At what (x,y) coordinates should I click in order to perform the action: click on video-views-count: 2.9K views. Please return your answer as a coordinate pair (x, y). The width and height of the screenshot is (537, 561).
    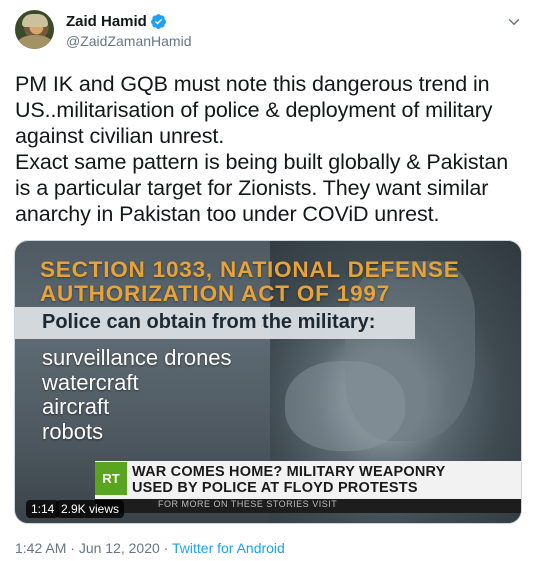
    Looking at the image, I should click on (90, 509).